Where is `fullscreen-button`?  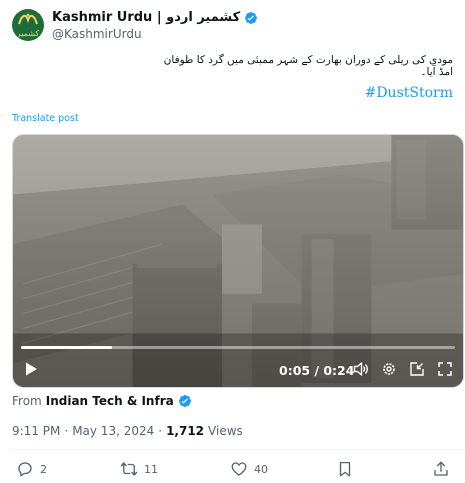 fullscreen-button is located at coordinates (445, 369).